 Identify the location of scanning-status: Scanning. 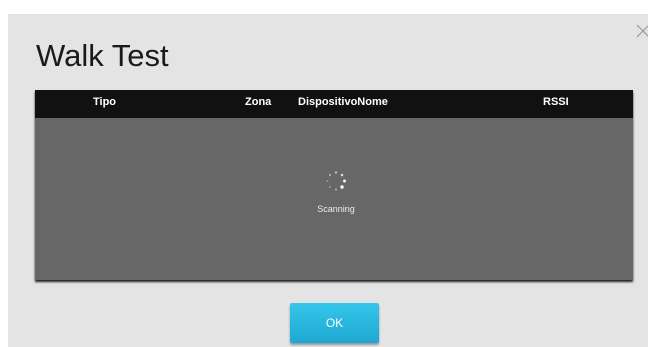
(336, 209).